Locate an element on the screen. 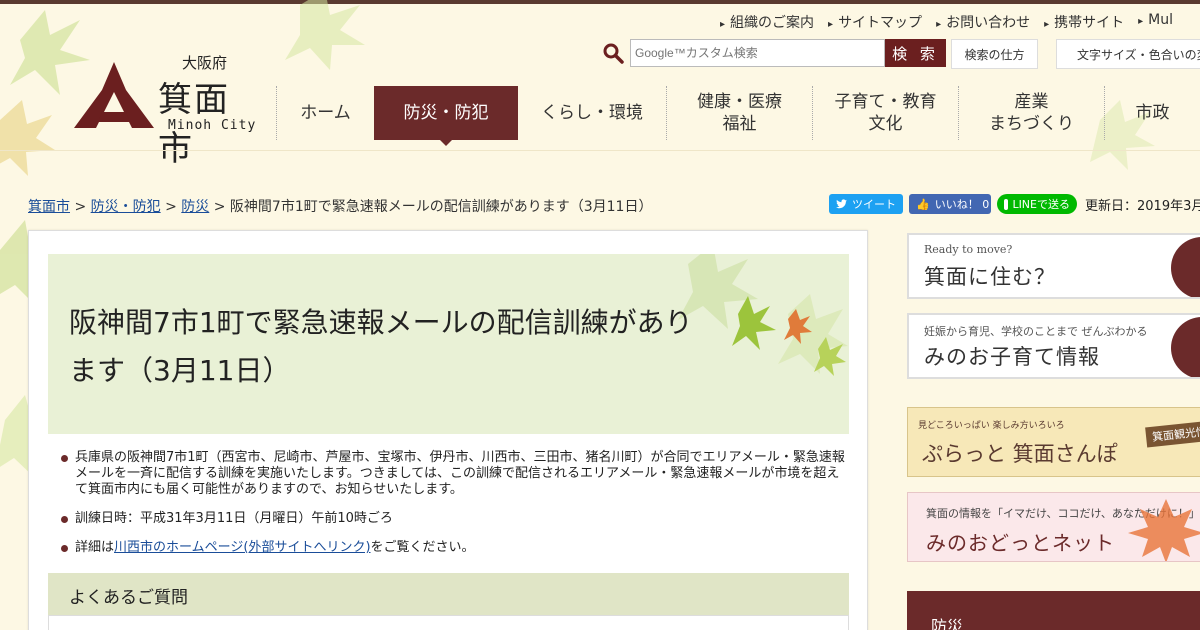 Image resolution: width=1200 pixels, height=630 pixels. util-link-mobile: 携帯サイト is located at coordinates (1084, 22).